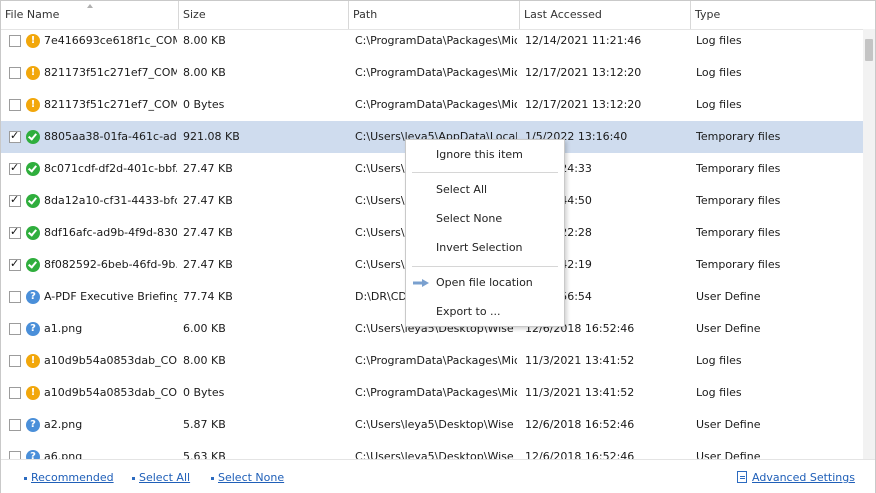 The width and height of the screenshot is (876, 493). Describe the element at coordinates (32, 14) in the screenshot. I see `col-file-name-label: File Name` at that location.